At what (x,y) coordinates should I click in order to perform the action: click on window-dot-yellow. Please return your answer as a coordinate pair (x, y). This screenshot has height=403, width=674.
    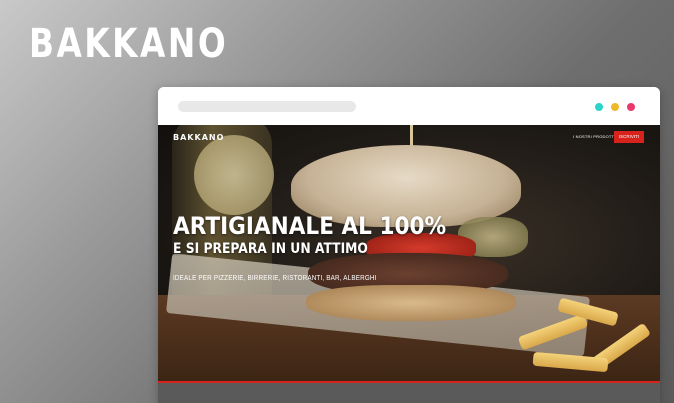
    Looking at the image, I should click on (615, 107).